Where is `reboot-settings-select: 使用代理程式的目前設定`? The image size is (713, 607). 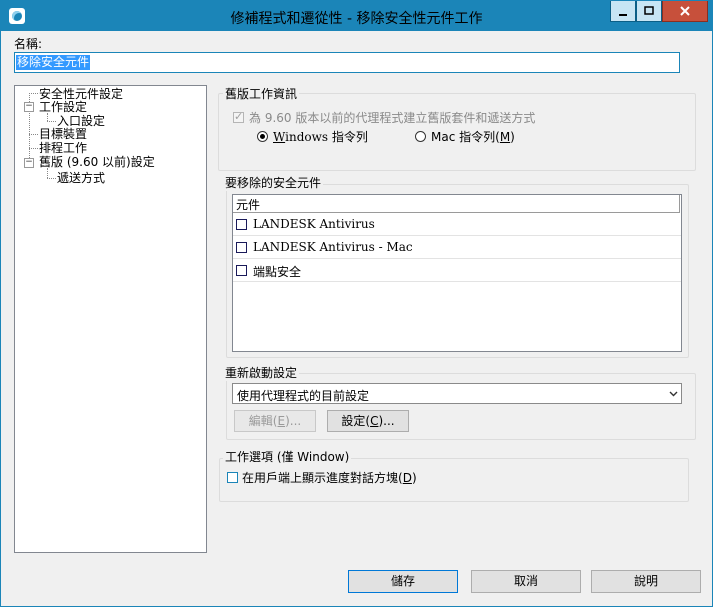
reboot-settings-select: 使用代理程式的目前設定 is located at coordinates (457, 393).